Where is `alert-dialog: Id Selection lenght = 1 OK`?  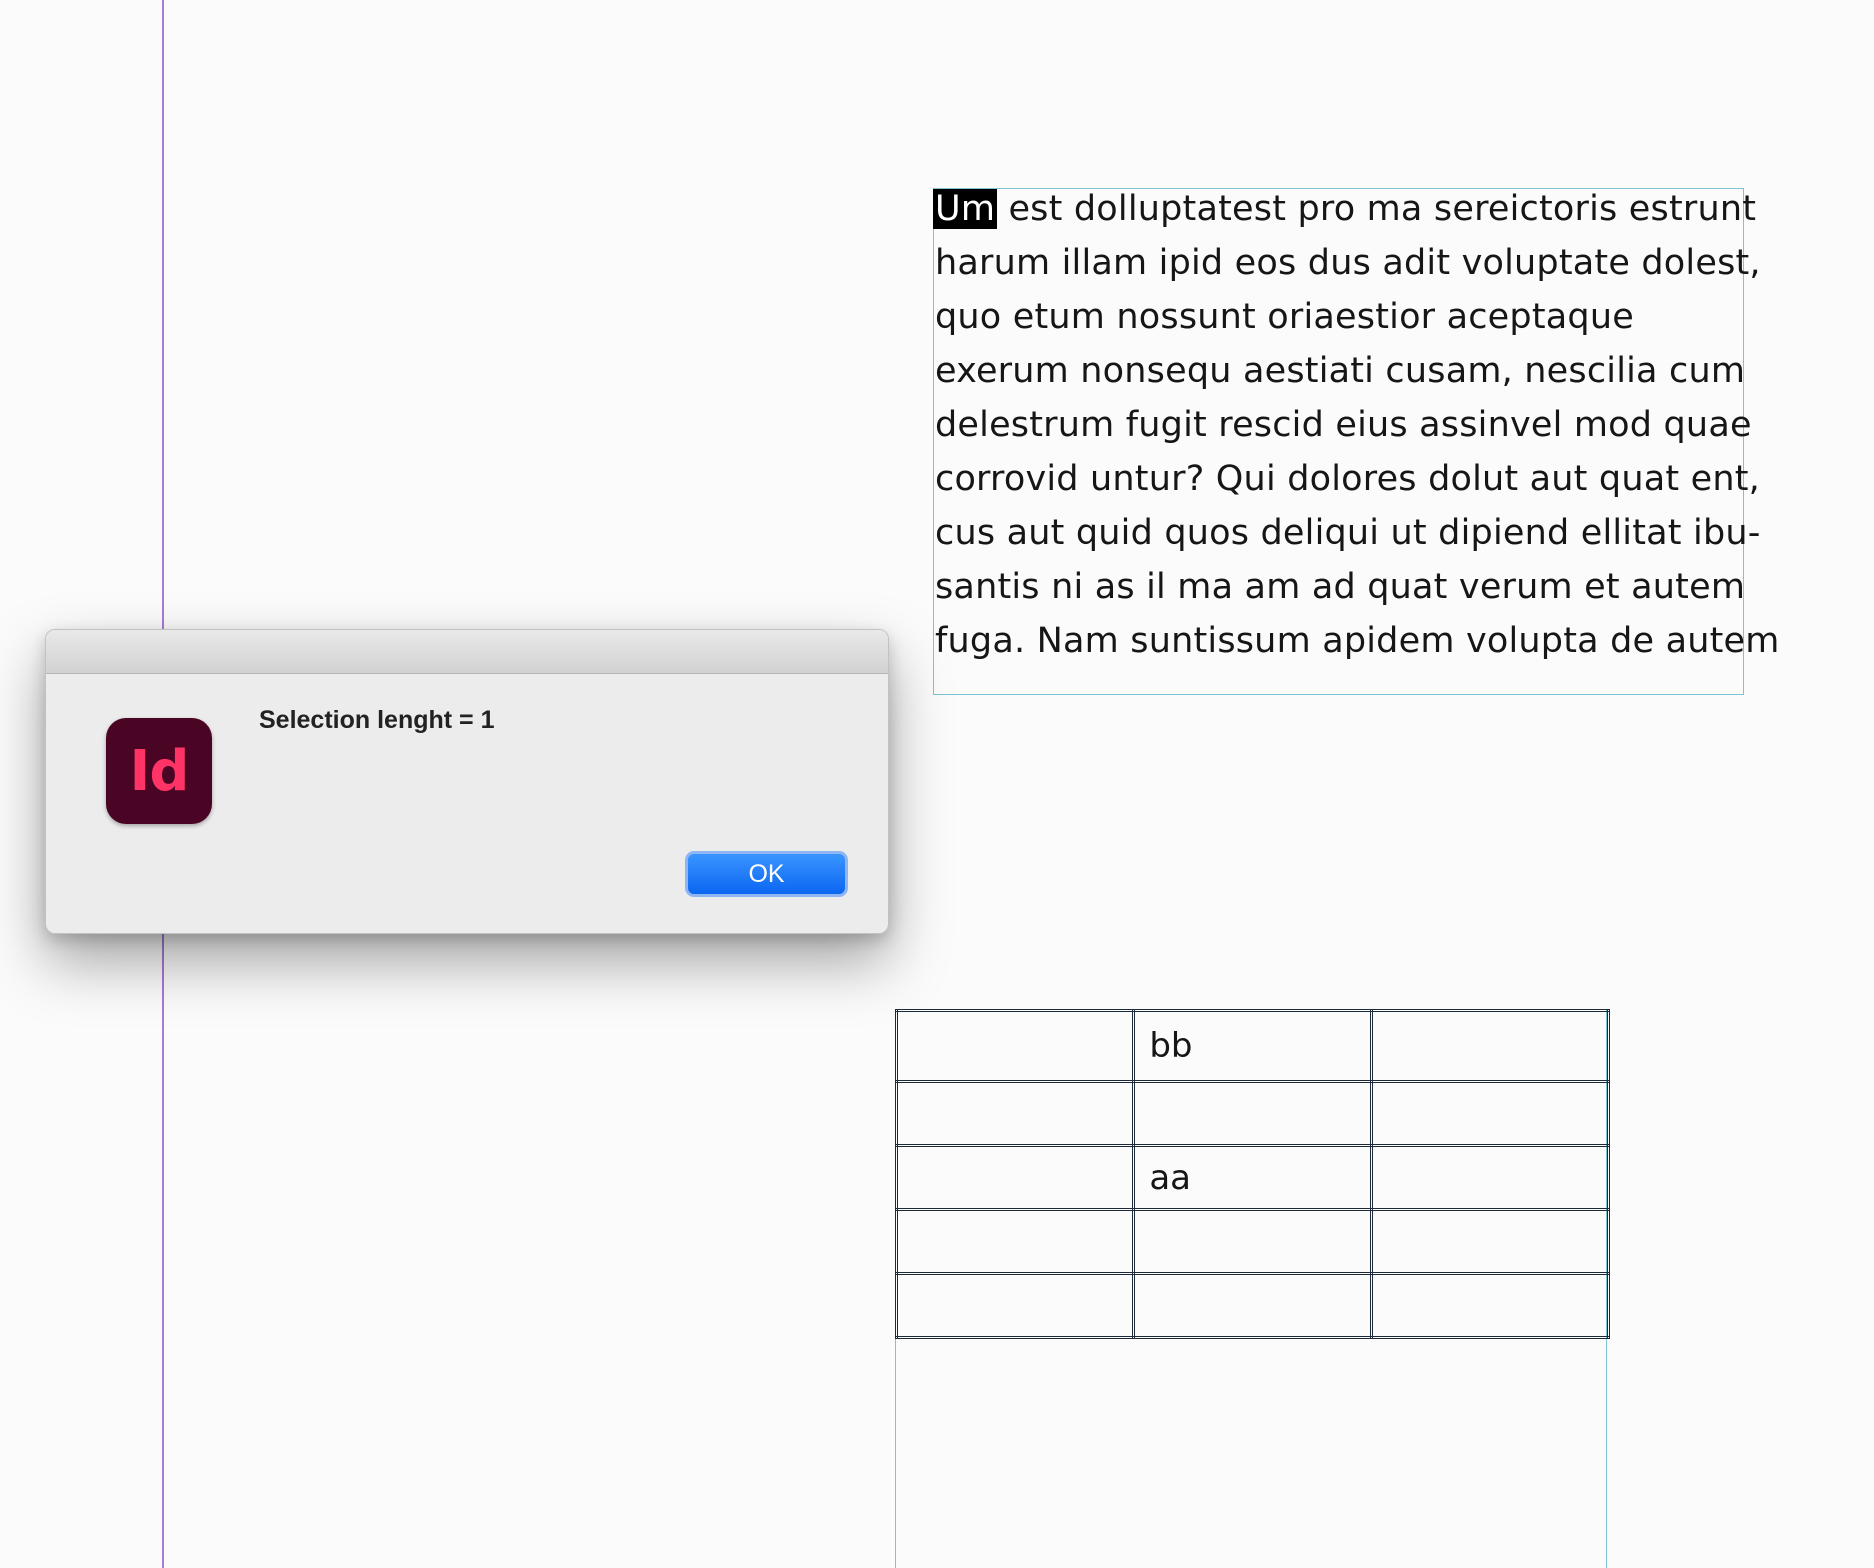
alert-dialog: Id Selection lenght = 1 OK is located at coordinates (467, 781).